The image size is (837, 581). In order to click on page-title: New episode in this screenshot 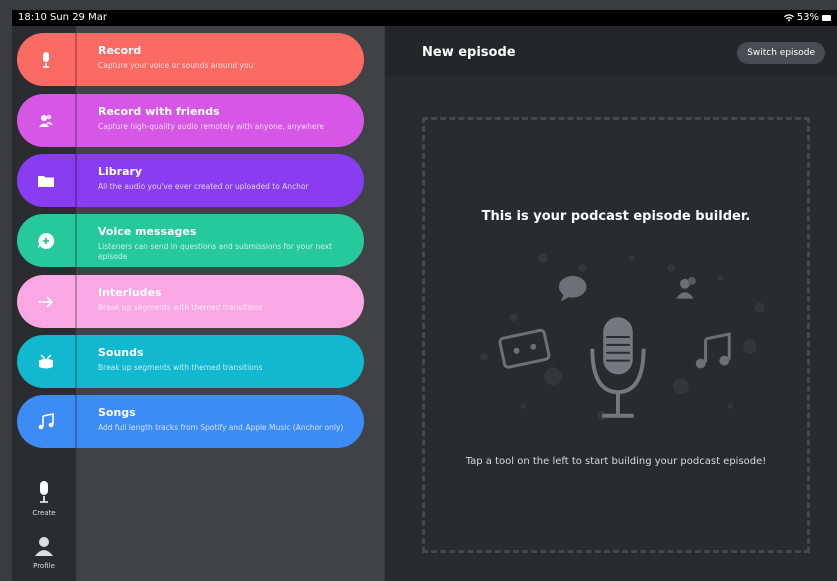, I will do `click(469, 52)`.